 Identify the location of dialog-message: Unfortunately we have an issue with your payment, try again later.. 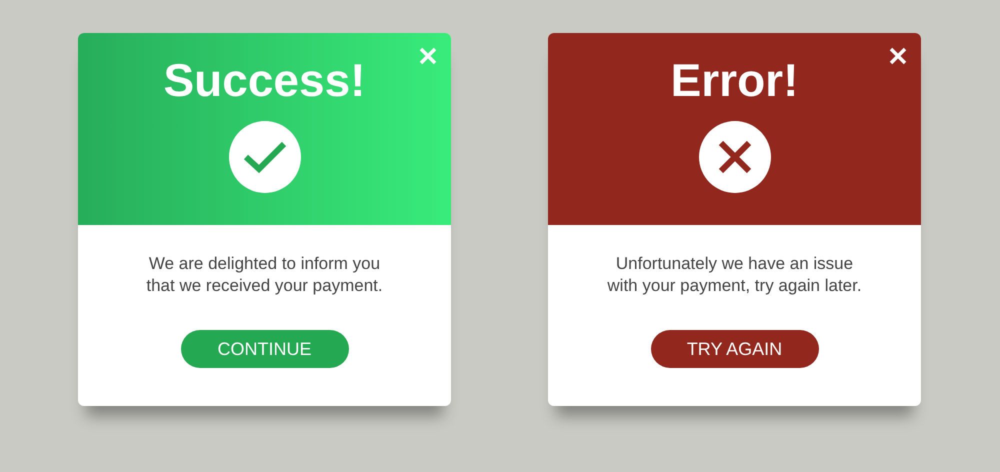
(734, 275).